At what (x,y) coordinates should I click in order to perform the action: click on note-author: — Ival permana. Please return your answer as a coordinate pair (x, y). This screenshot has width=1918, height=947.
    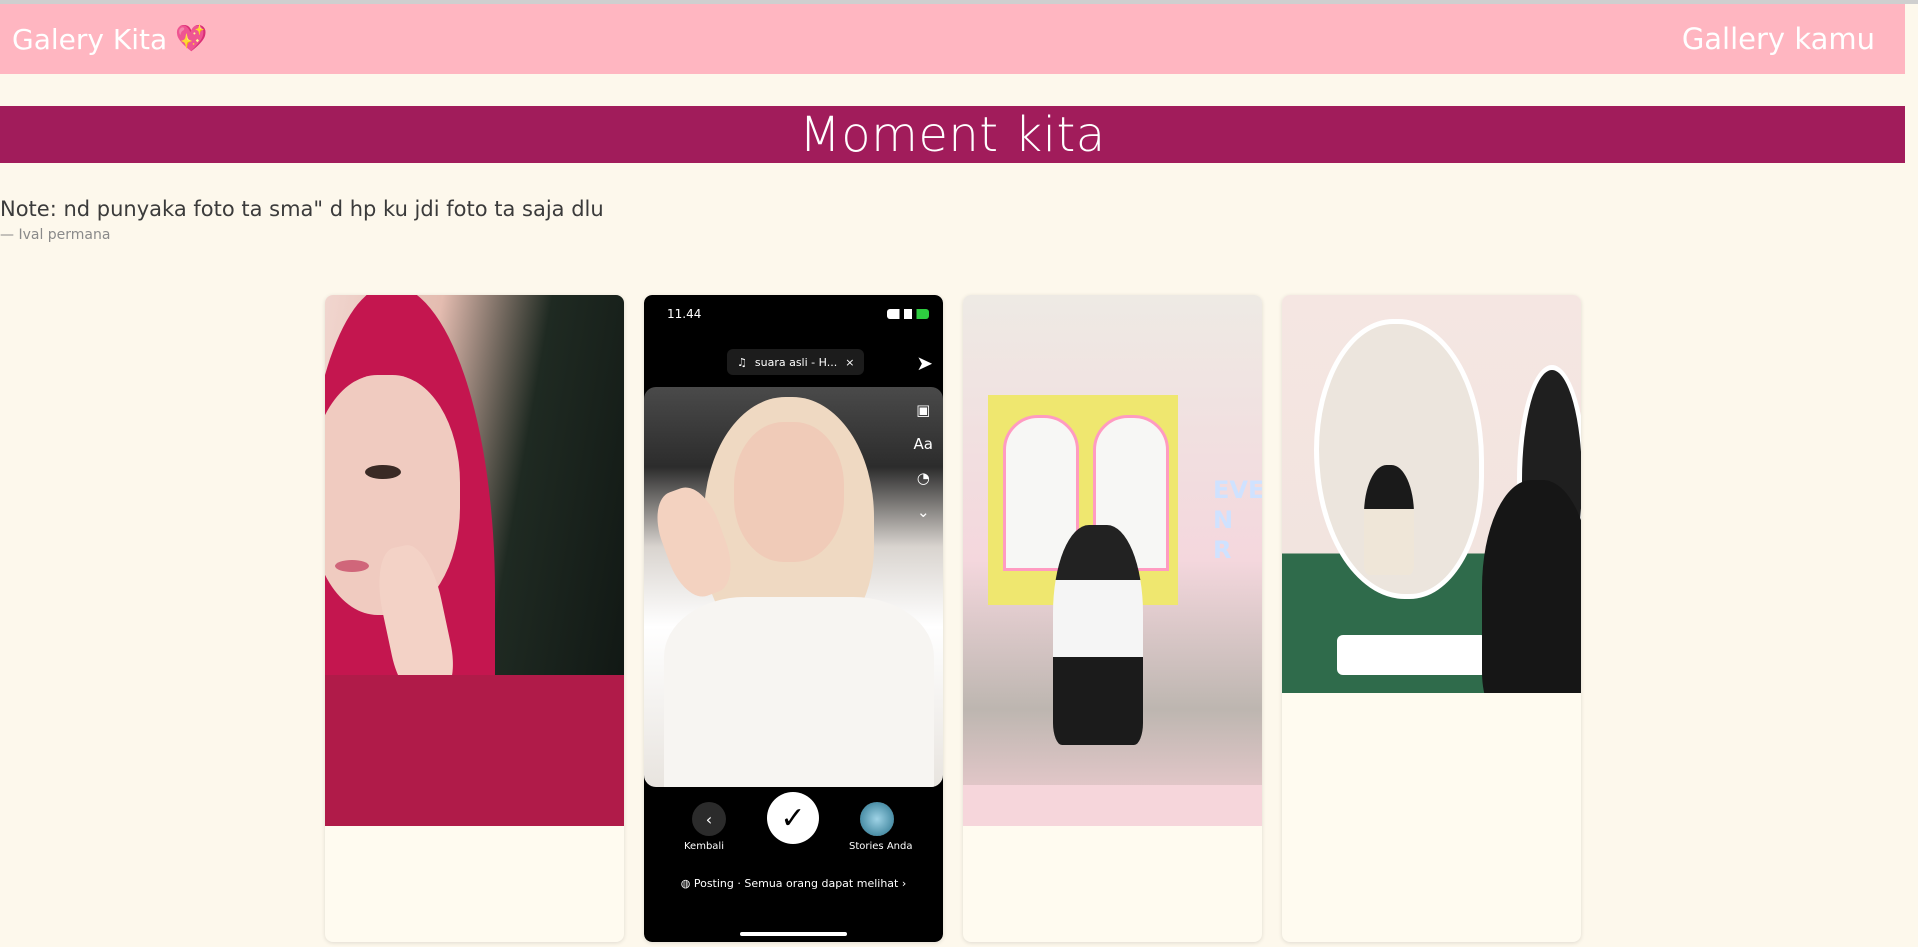
    Looking at the image, I should click on (55, 235).